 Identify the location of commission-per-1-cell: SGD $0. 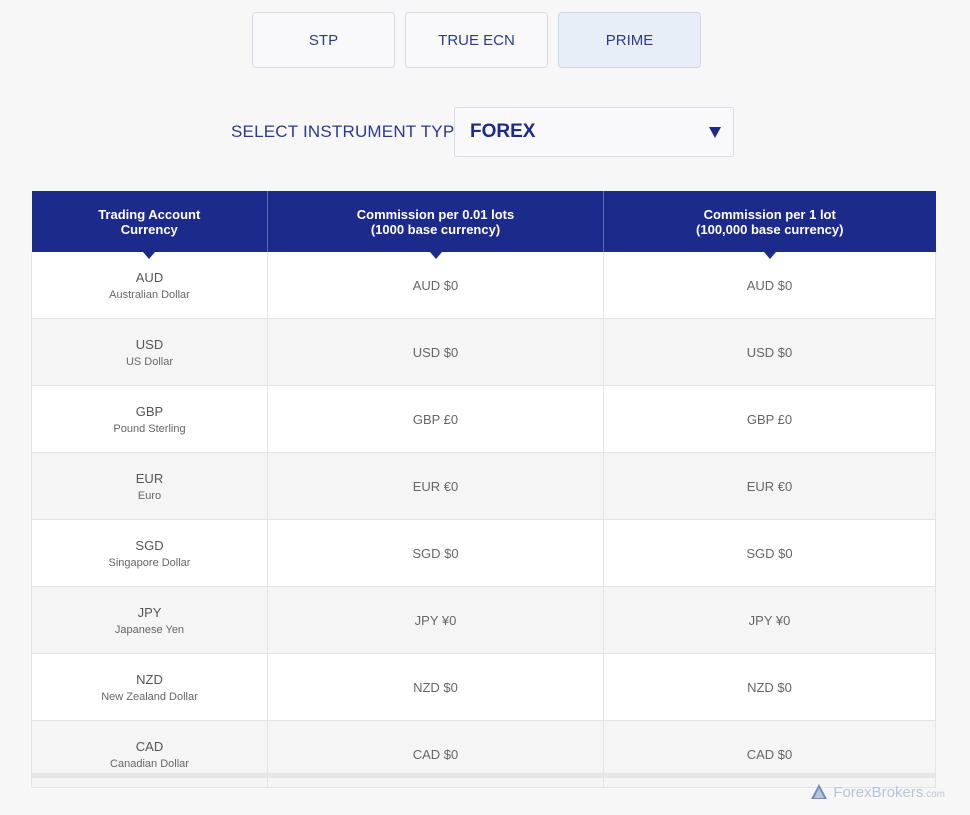
(769, 553).